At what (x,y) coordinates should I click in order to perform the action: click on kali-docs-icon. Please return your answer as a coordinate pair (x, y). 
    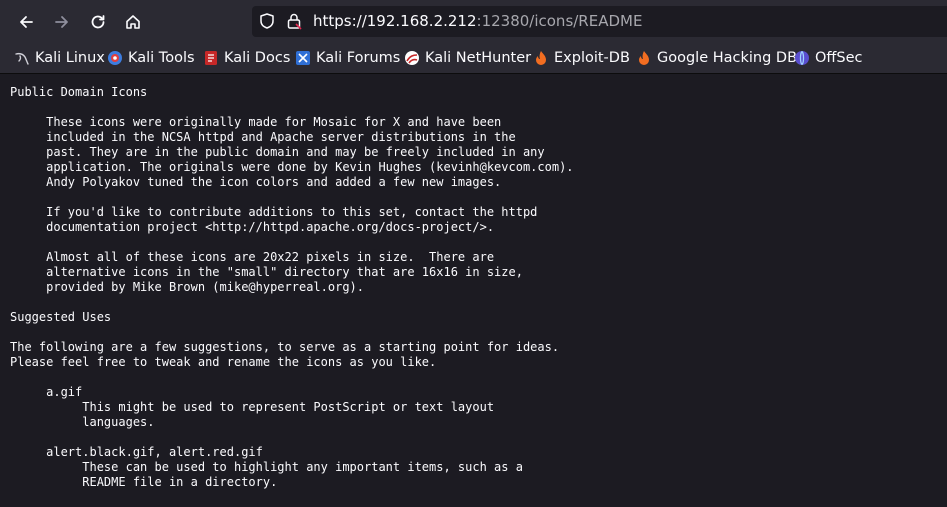
    Looking at the image, I should click on (211, 58).